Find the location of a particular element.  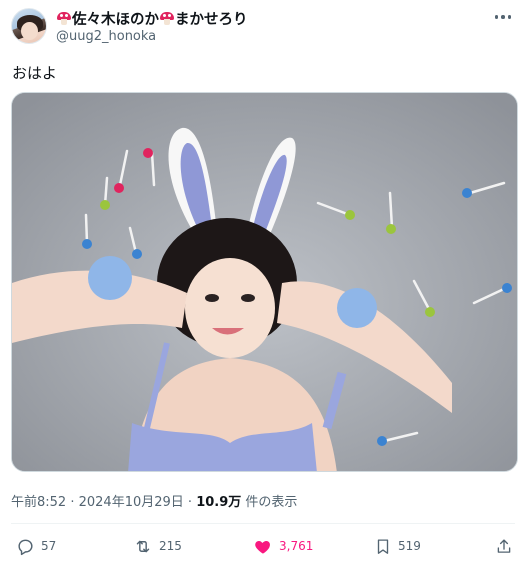

tweet-time: 午前8:52 is located at coordinates (38, 502).